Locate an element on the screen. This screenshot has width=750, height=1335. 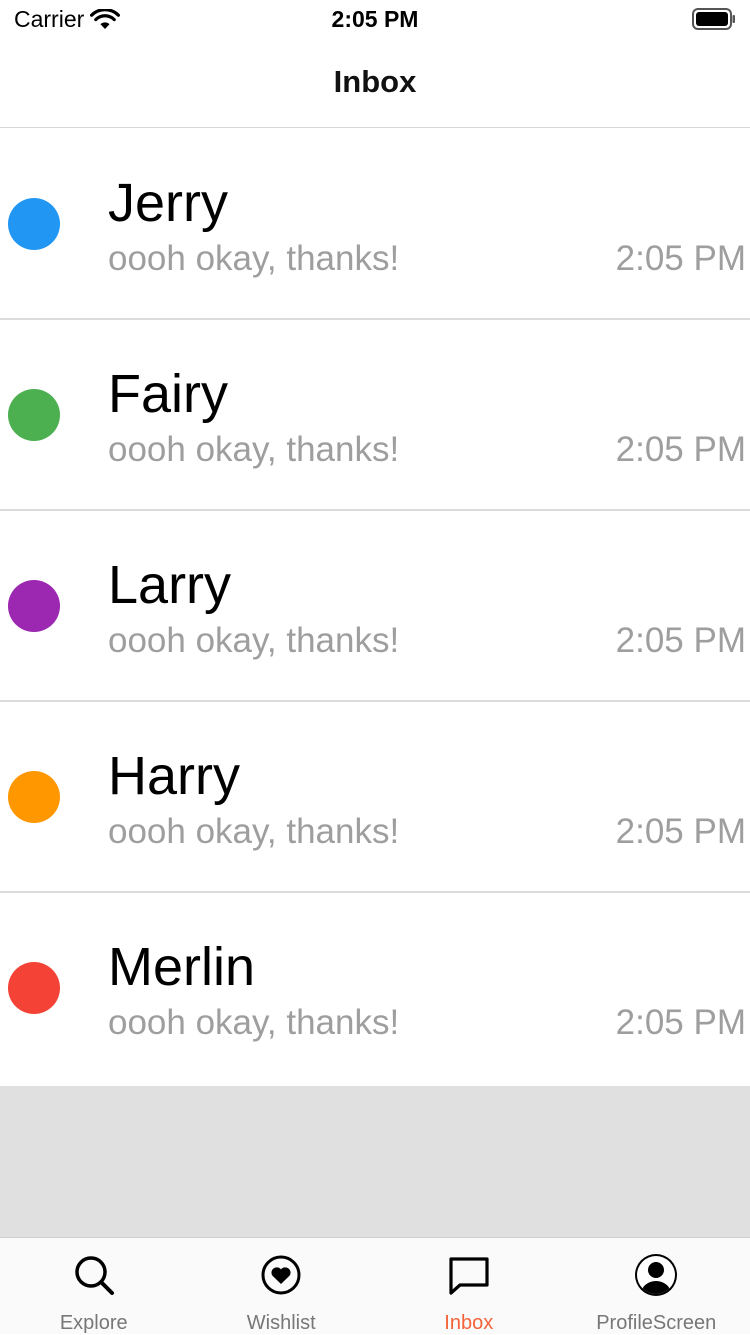
conversation-row: Merlin oooh okay, thanks! 2:05 PM is located at coordinates (375, 989).